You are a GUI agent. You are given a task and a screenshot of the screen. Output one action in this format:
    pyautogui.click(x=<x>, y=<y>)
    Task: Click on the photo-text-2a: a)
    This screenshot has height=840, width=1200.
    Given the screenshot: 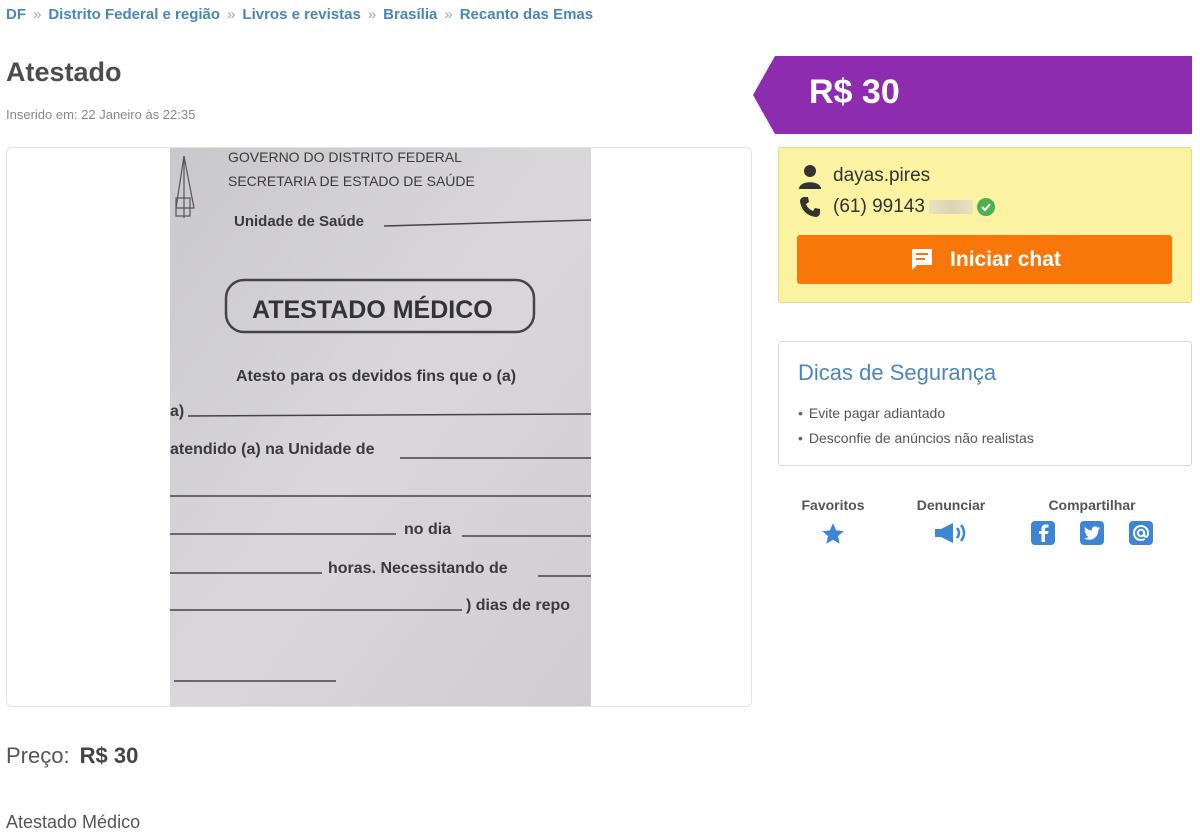 What is the action you would take?
    pyautogui.click(x=177, y=411)
    